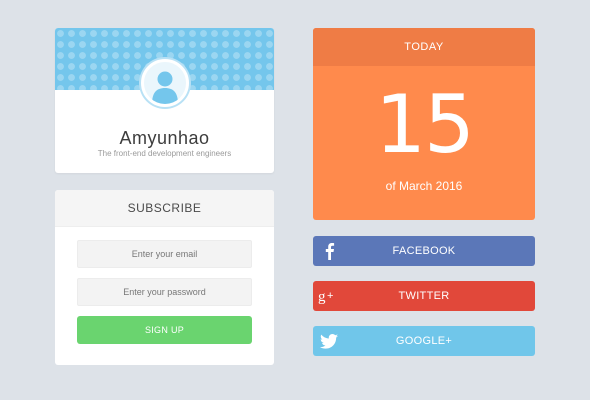 The height and width of the screenshot is (400, 590). Describe the element at coordinates (164, 153) in the screenshot. I see `profile-subtitle: The front-end development engineers` at that location.